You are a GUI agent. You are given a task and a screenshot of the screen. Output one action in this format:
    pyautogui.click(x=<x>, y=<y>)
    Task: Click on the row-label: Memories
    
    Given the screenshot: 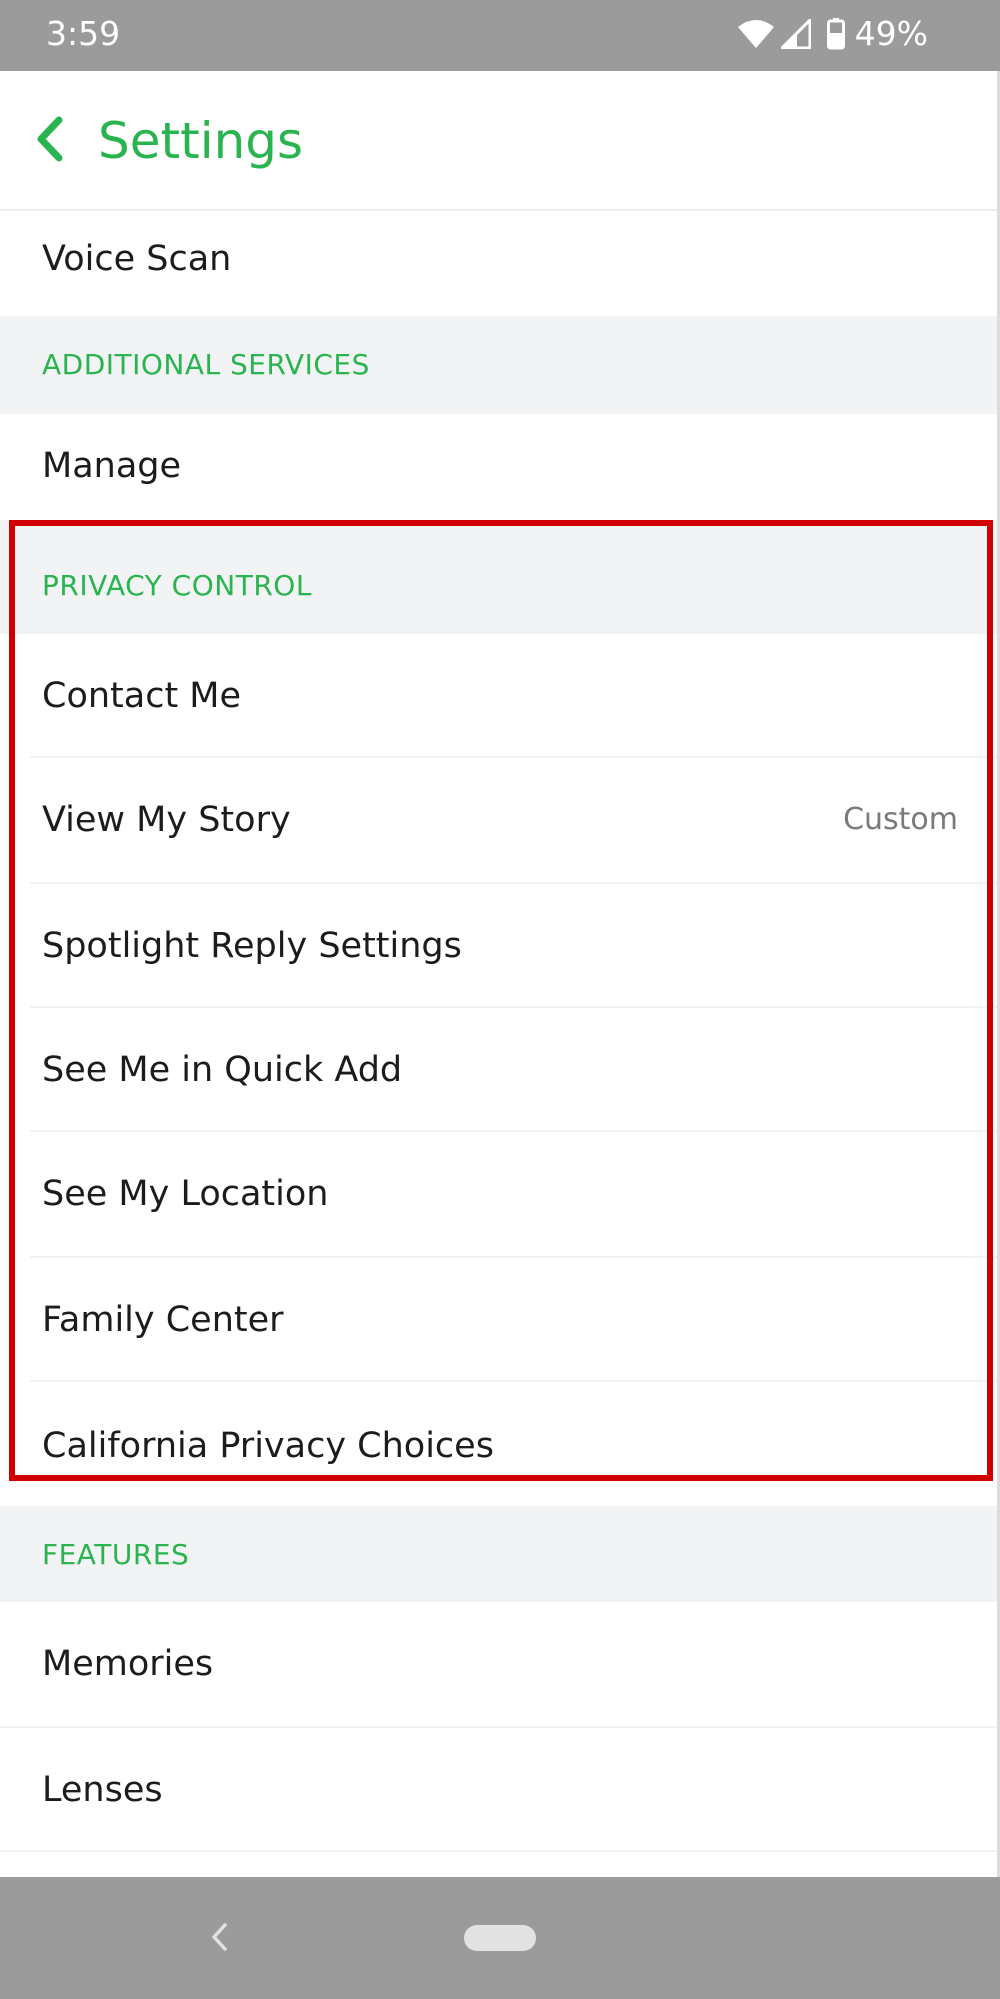 What is the action you would take?
    pyautogui.click(x=128, y=1664)
    